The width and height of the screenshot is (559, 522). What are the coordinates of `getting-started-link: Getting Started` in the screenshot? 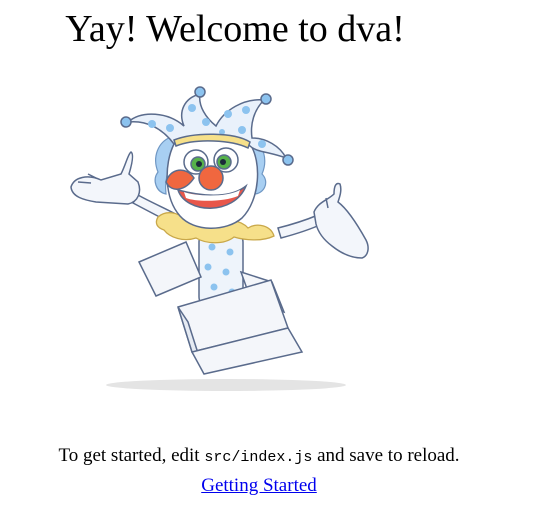 It's located at (259, 485).